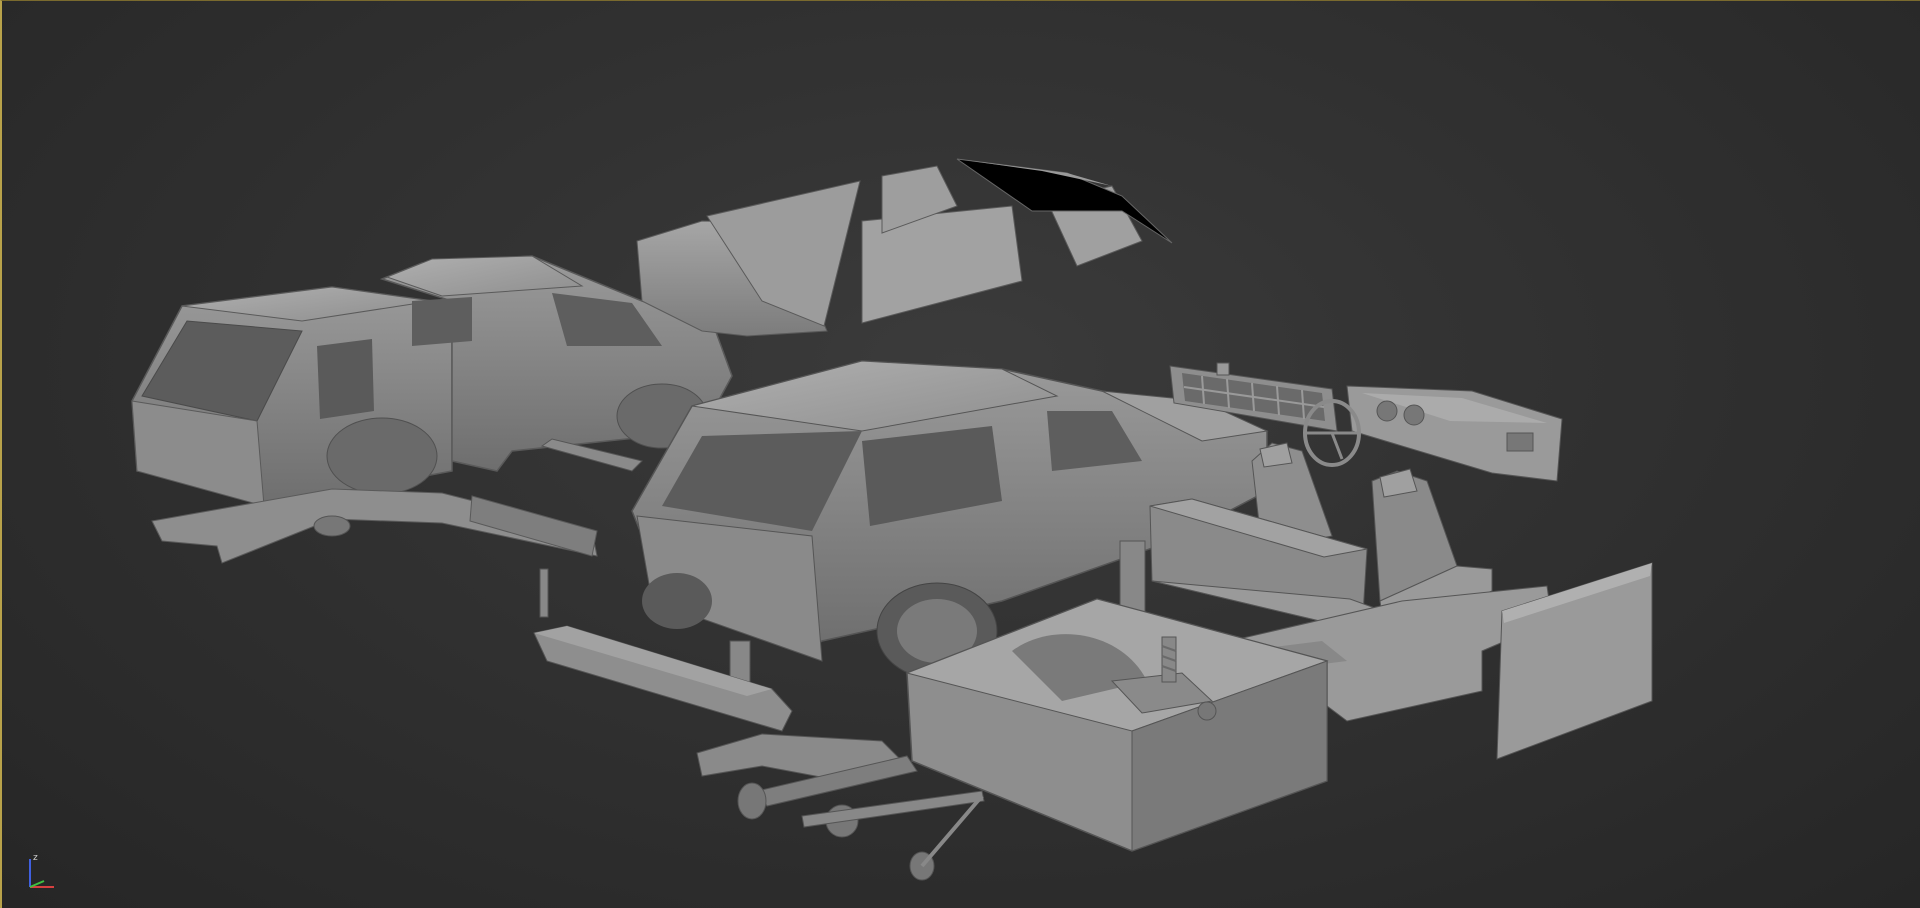  Describe the element at coordinates (292, 396) in the screenshot. I see `rear-body-shell` at that location.